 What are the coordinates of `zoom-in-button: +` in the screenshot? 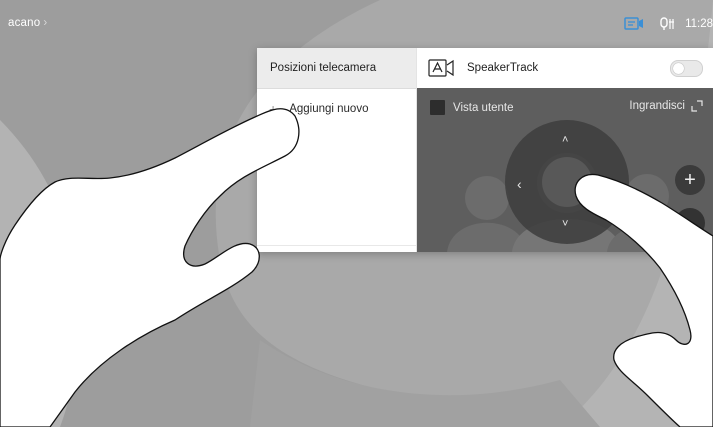 It's located at (690, 180).